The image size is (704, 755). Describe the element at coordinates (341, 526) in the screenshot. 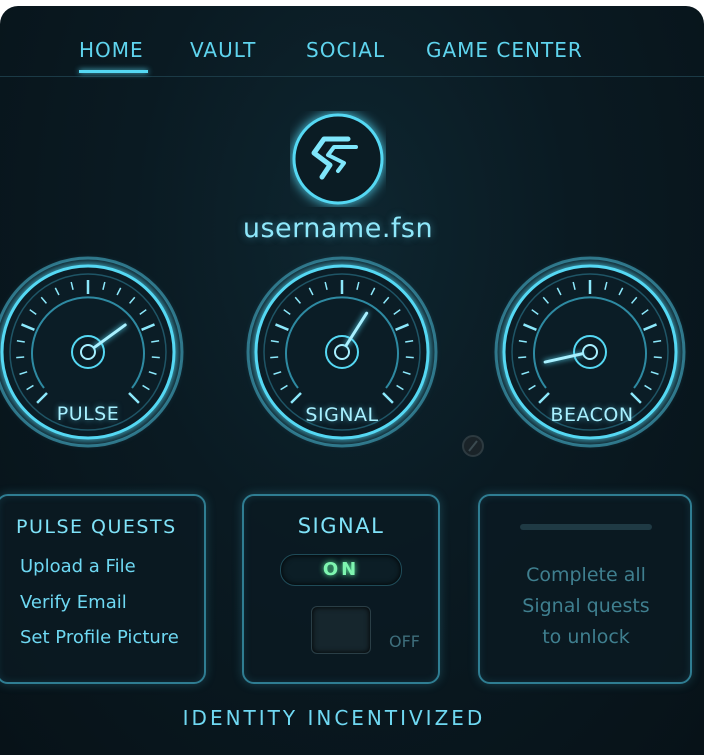

I see `signal-panel-title: SIGNAL` at that location.